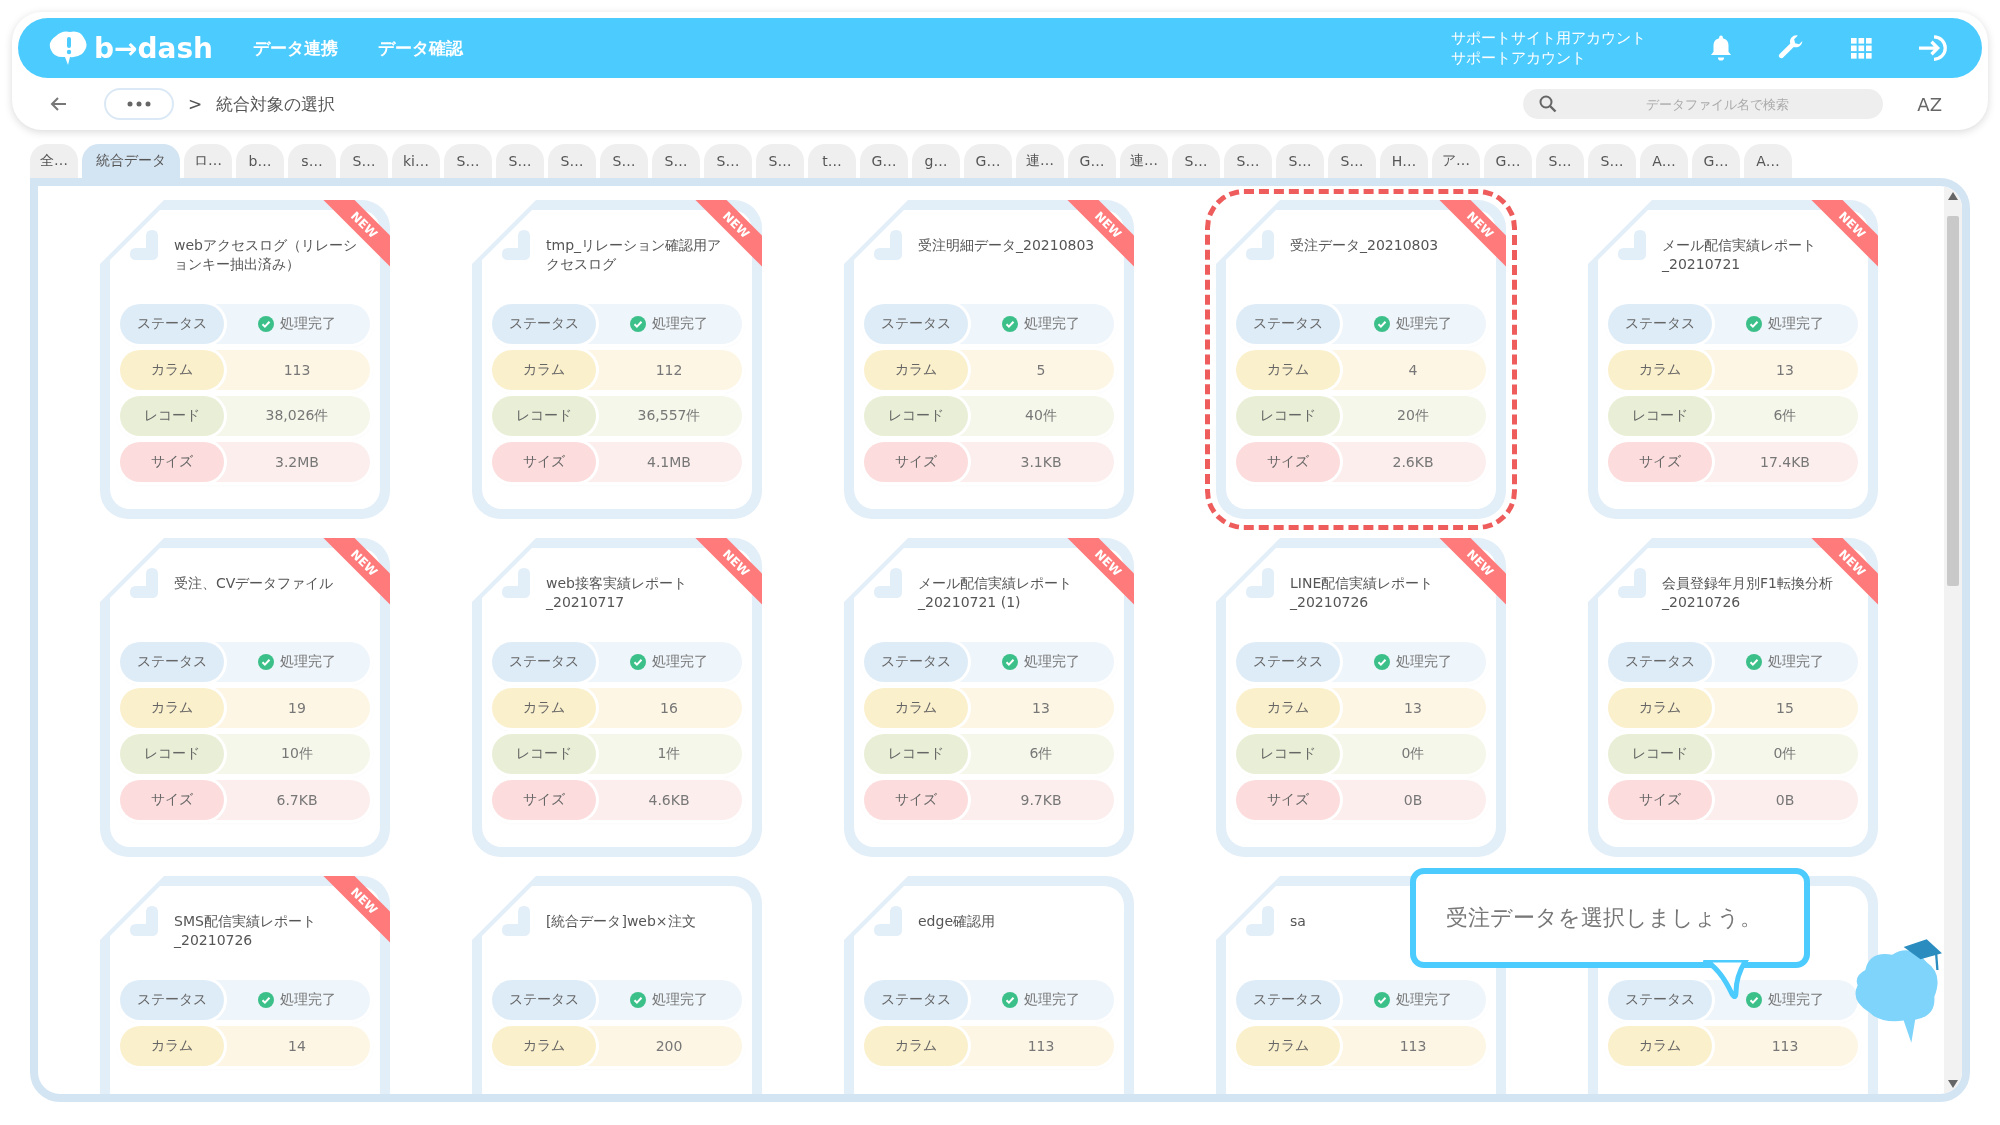  I want to click on row-value: 6件, so click(1041, 754).